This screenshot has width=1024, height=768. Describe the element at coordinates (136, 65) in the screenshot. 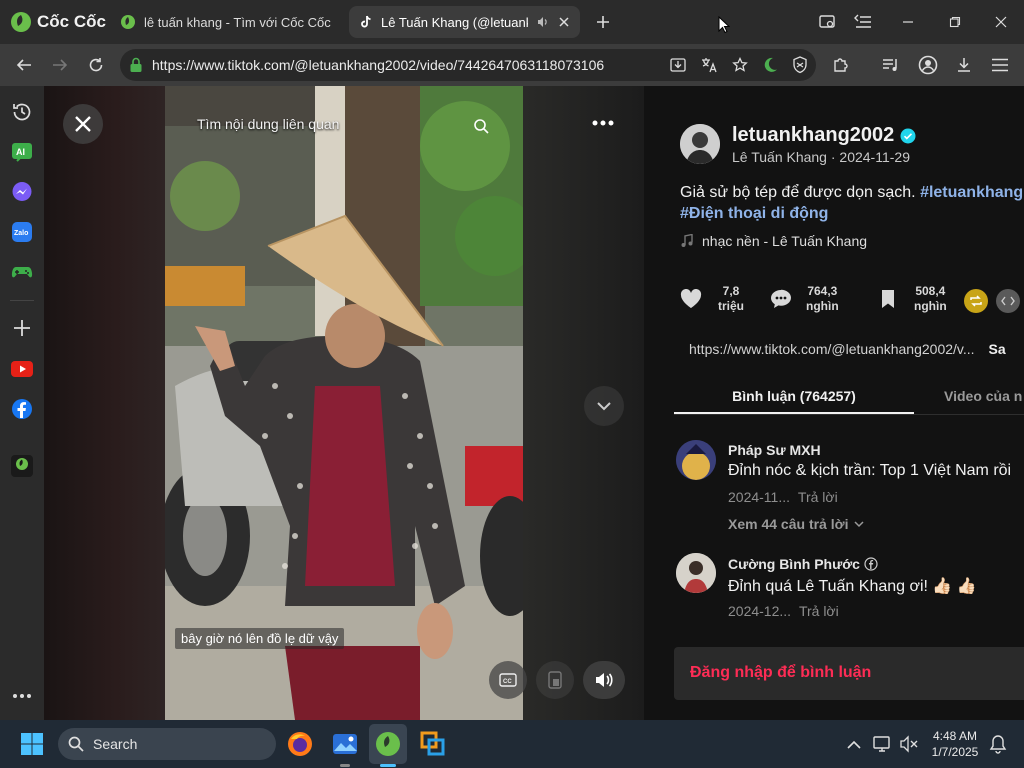

I see `lock-icon` at that location.